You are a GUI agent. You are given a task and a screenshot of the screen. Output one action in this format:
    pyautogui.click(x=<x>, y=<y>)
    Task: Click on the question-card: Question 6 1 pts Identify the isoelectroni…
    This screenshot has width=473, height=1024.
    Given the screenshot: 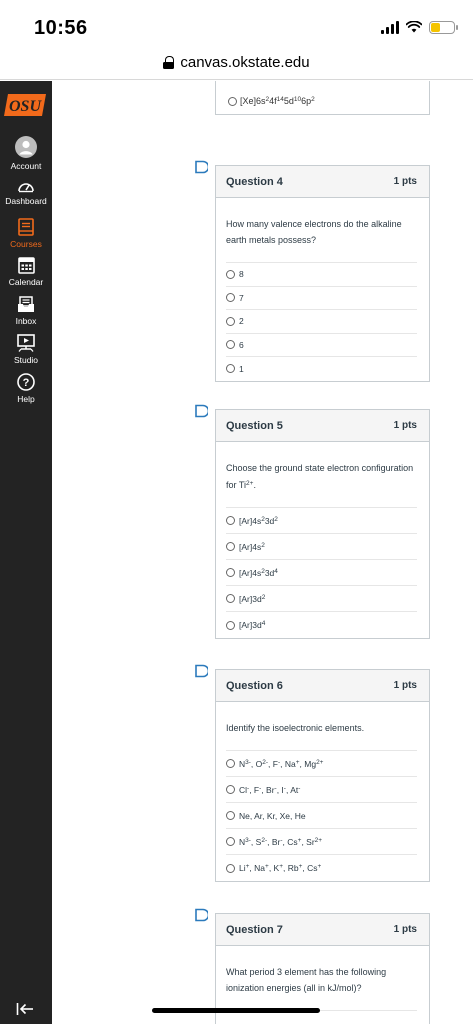 What is the action you would take?
    pyautogui.click(x=322, y=775)
    